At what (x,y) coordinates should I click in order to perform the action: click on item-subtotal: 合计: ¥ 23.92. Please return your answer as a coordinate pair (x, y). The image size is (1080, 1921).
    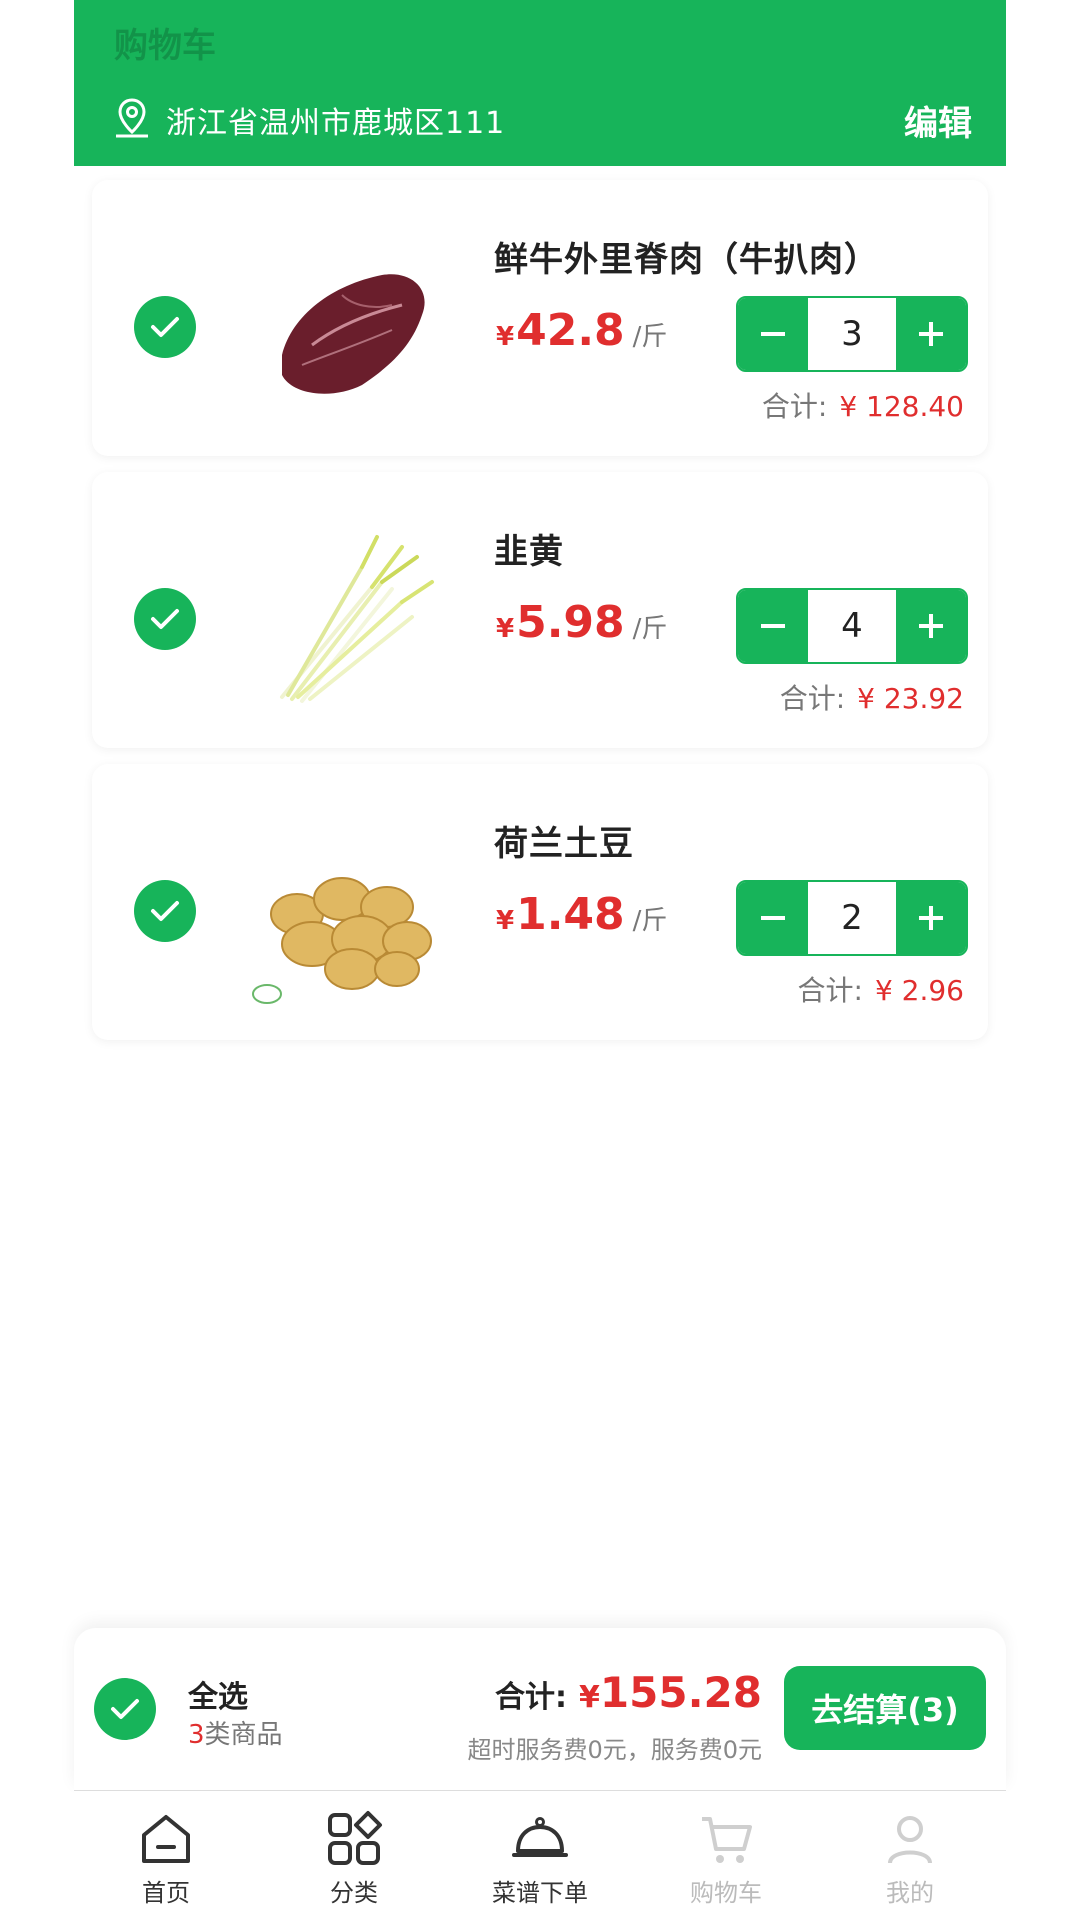
    Looking at the image, I should click on (871, 698).